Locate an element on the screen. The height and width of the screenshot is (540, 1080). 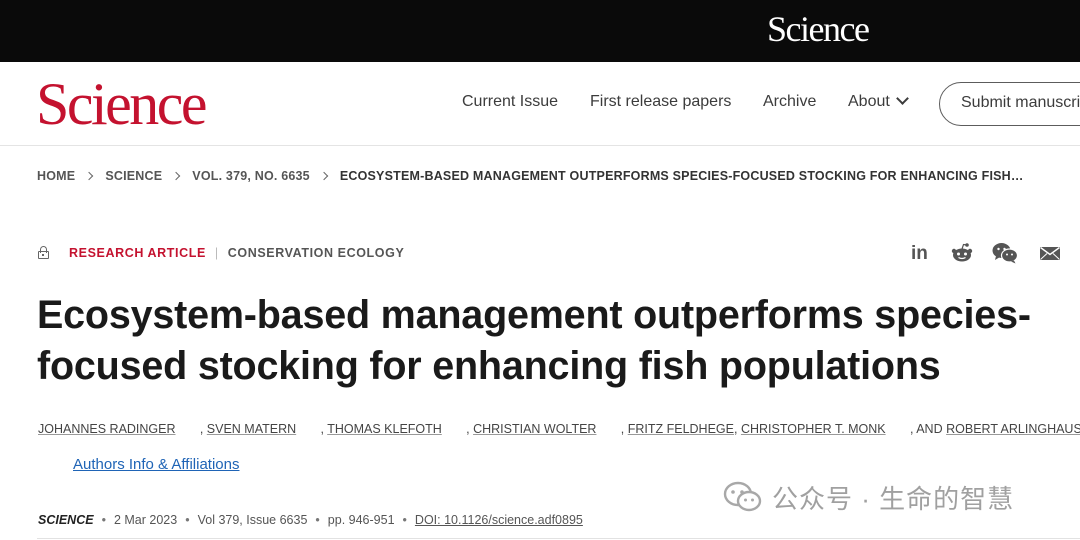
article-type-label: RESEARCH ARTICLE is located at coordinates (137, 253).